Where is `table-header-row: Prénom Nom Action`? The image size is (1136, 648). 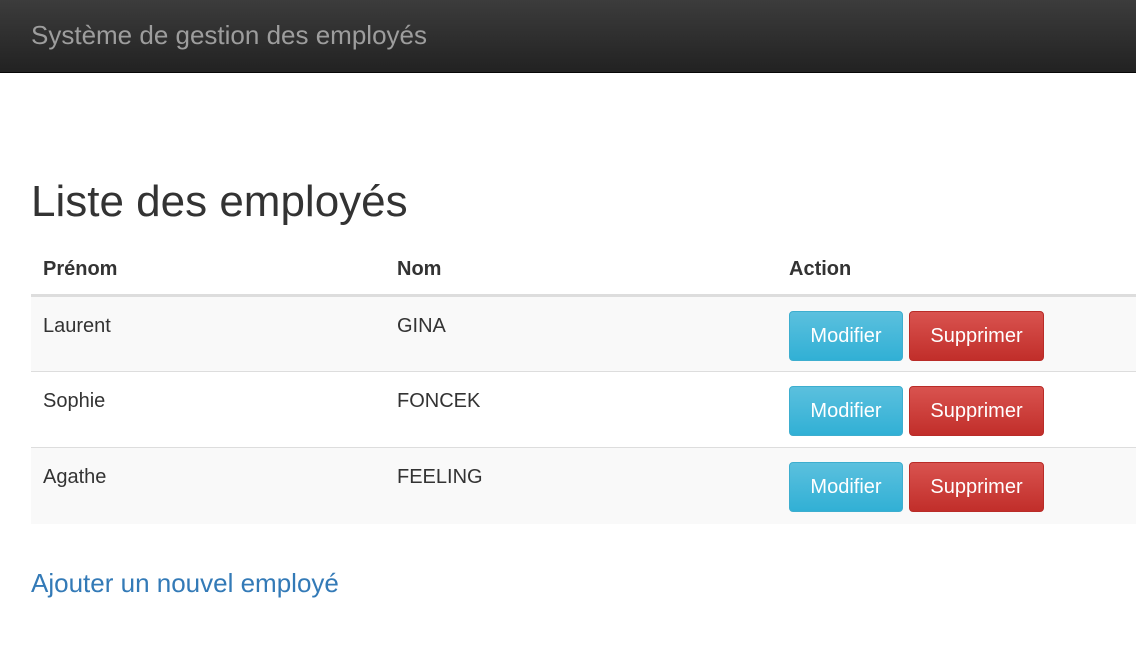
table-header-row: Prénom Nom Action is located at coordinates (583, 270).